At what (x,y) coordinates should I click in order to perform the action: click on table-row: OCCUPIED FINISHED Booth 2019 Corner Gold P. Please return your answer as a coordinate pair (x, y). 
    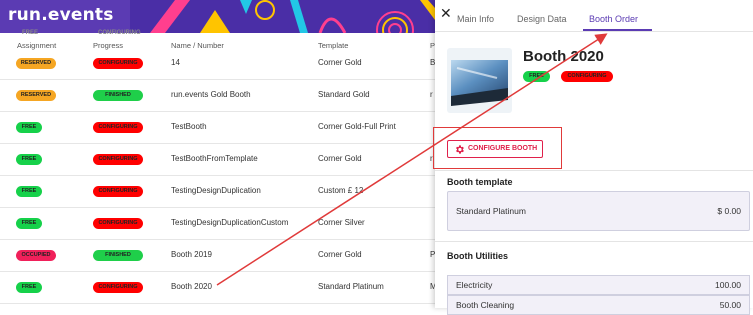
    Looking at the image, I should click on (217, 256).